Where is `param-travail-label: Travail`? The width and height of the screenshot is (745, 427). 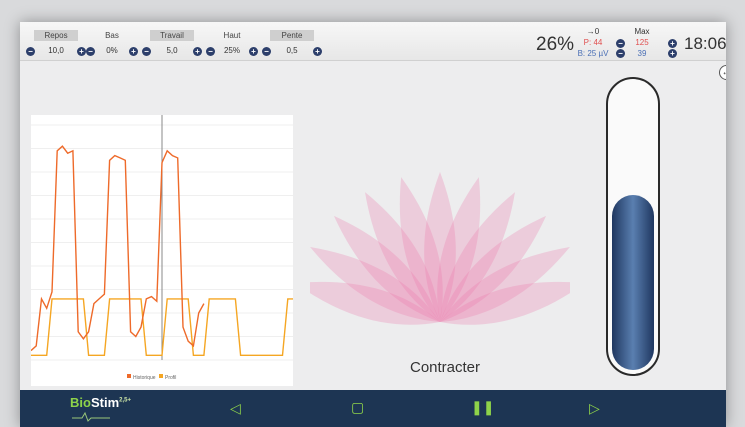
param-travail-label: Travail is located at coordinates (172, 35).